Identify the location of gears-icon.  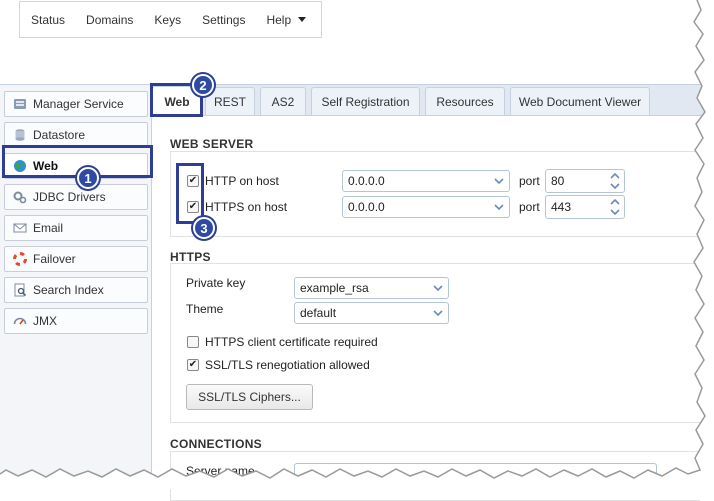
(20, 197).